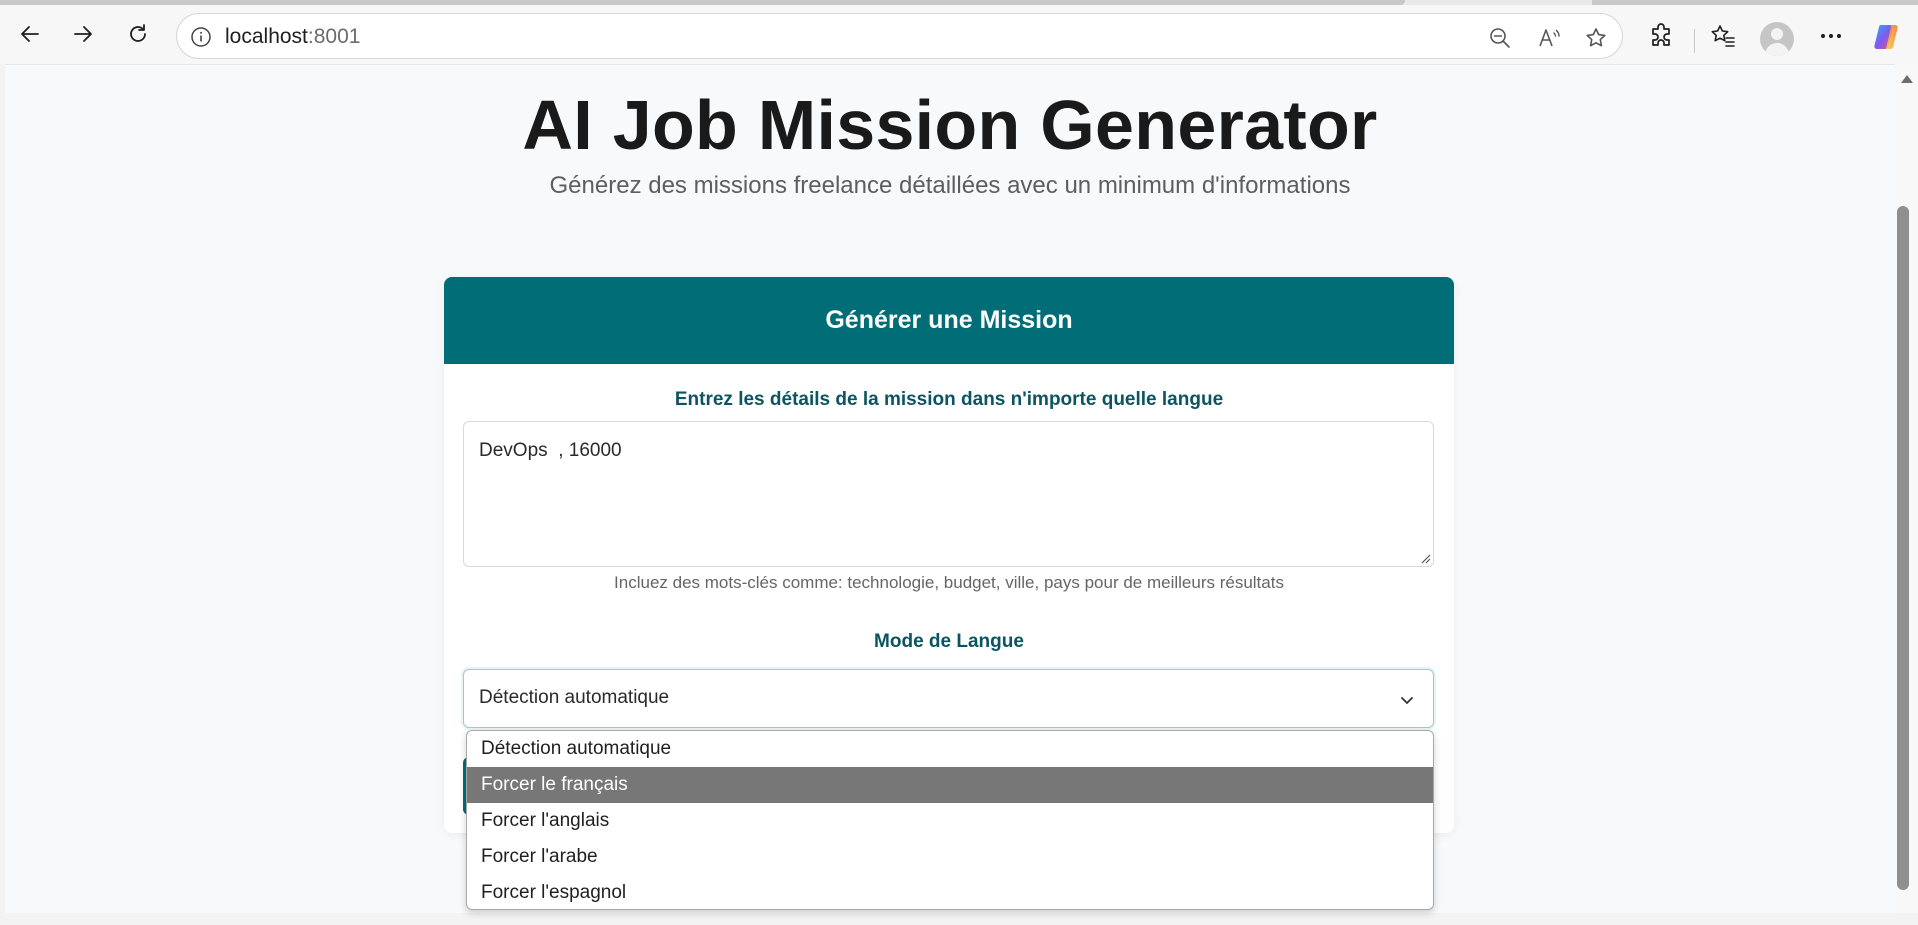 The image size is (1918, 925). I want to click on option-force-spanish: Forcer l'espagnol, so click(950, 892).